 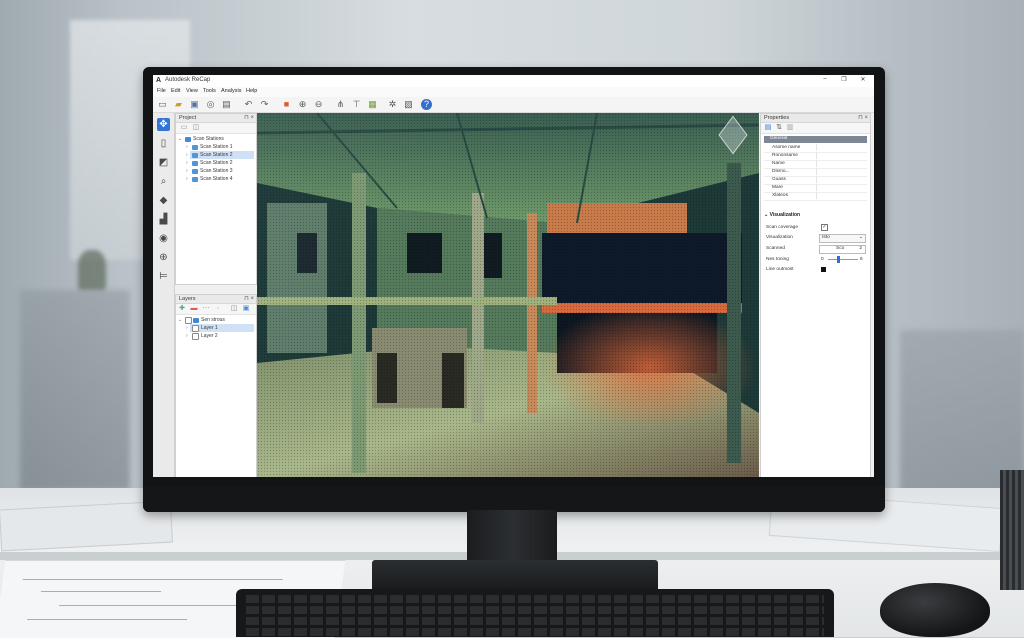 What do you see at coordinates (163, 143) in the screenshot?
I see `document-icon: ▯` at bounding box center [163, 143].